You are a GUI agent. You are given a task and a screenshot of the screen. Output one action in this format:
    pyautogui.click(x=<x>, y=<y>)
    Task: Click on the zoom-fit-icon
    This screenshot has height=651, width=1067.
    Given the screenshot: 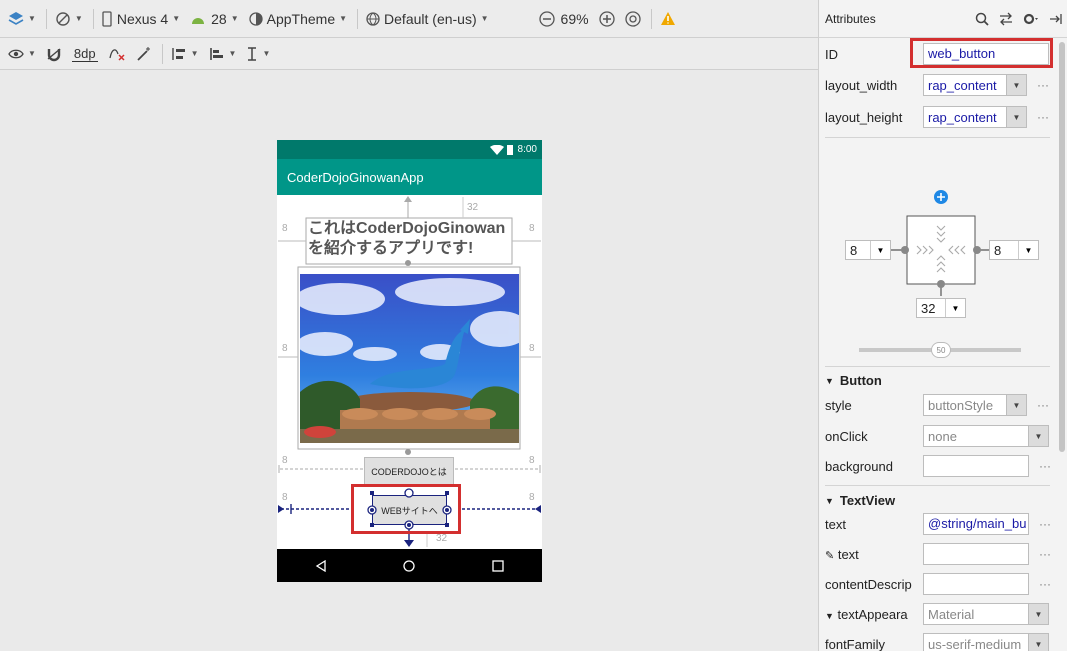 What is the action you would take?
    pyautogui.click(x=632, y=18)
    